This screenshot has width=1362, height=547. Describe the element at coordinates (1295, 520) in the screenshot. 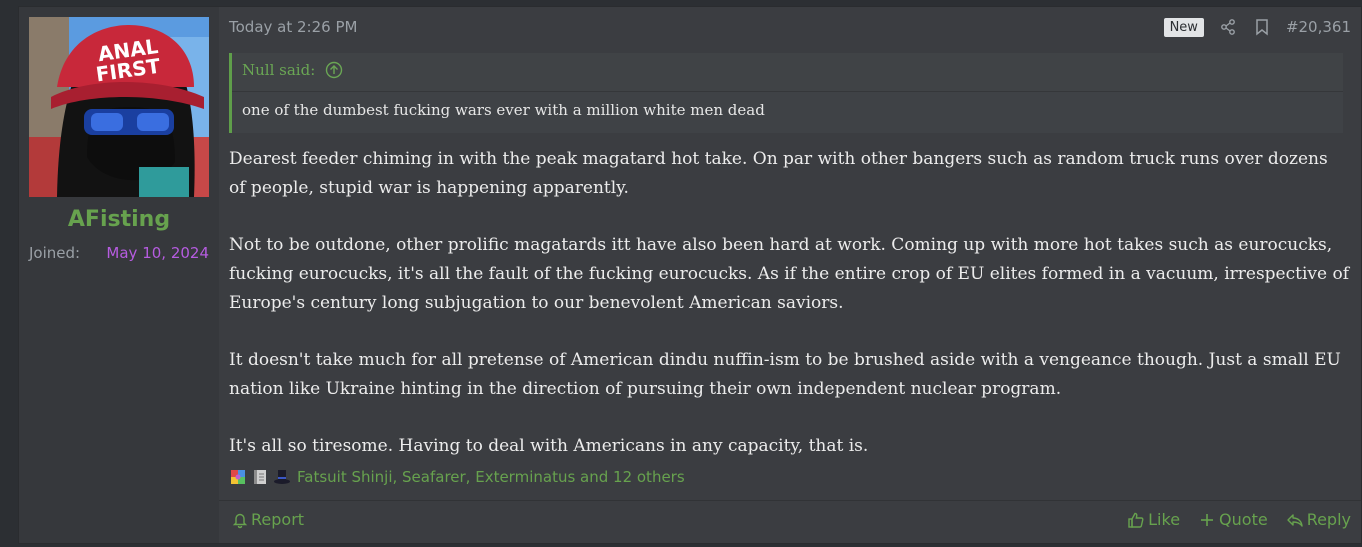

I see `reply-arrow-icon` at that location.